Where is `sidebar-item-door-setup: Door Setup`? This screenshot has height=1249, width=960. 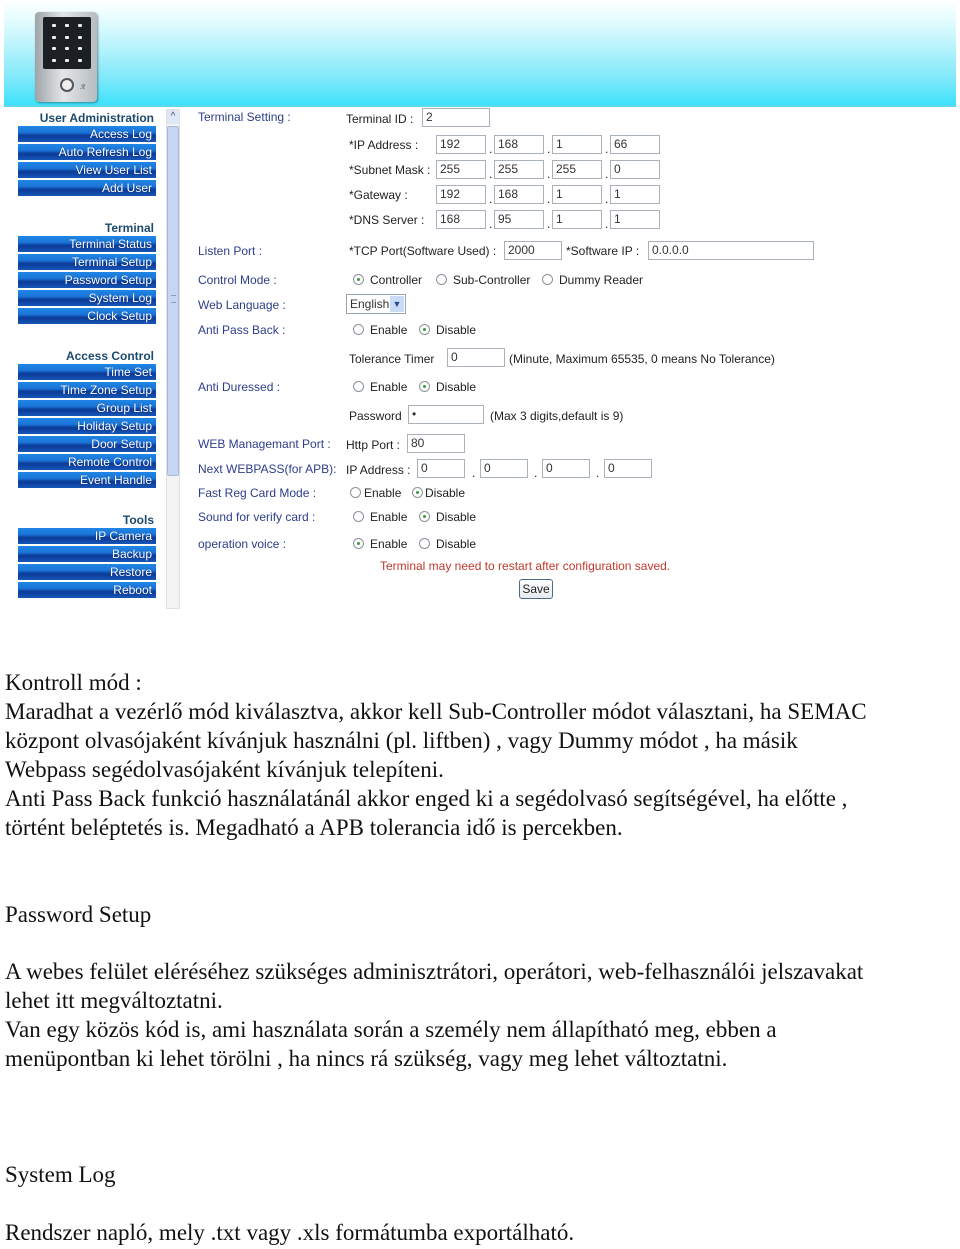
sidebar-item-door-setup: Door Setup is located at coordinates (87, 444).